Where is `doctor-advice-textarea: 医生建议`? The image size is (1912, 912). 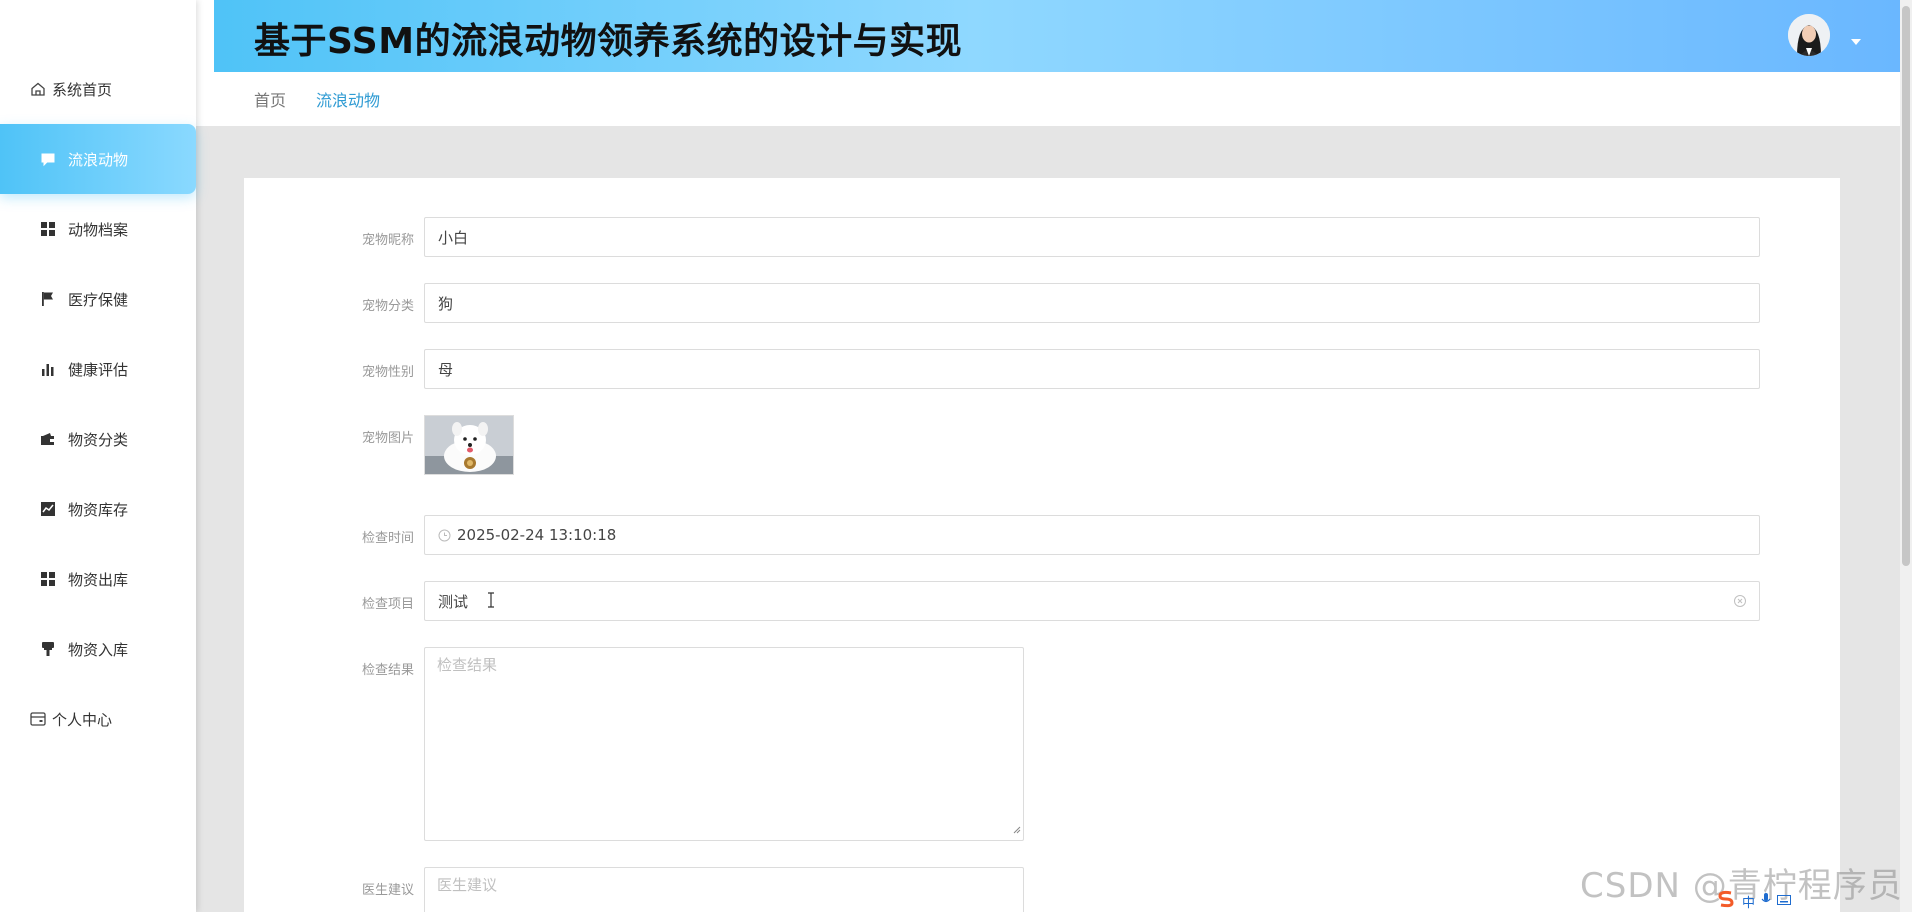 doctor-advice-textarea: 医生建议 is located at coordinates (724, 889).